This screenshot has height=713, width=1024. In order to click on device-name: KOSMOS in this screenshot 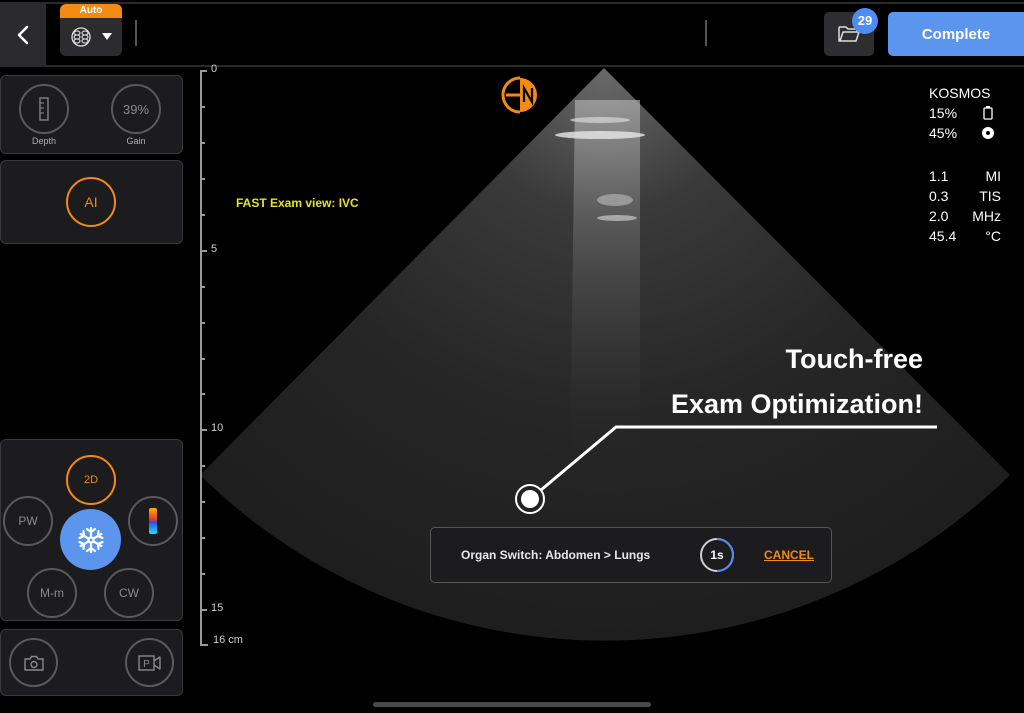, I will do `click(960, 93)`.